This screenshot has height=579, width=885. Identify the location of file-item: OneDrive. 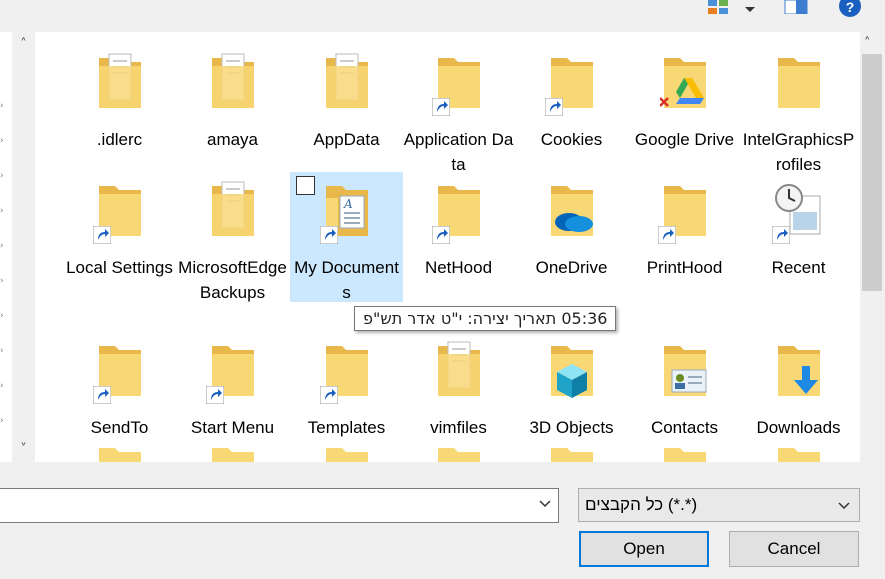
(571, 237).